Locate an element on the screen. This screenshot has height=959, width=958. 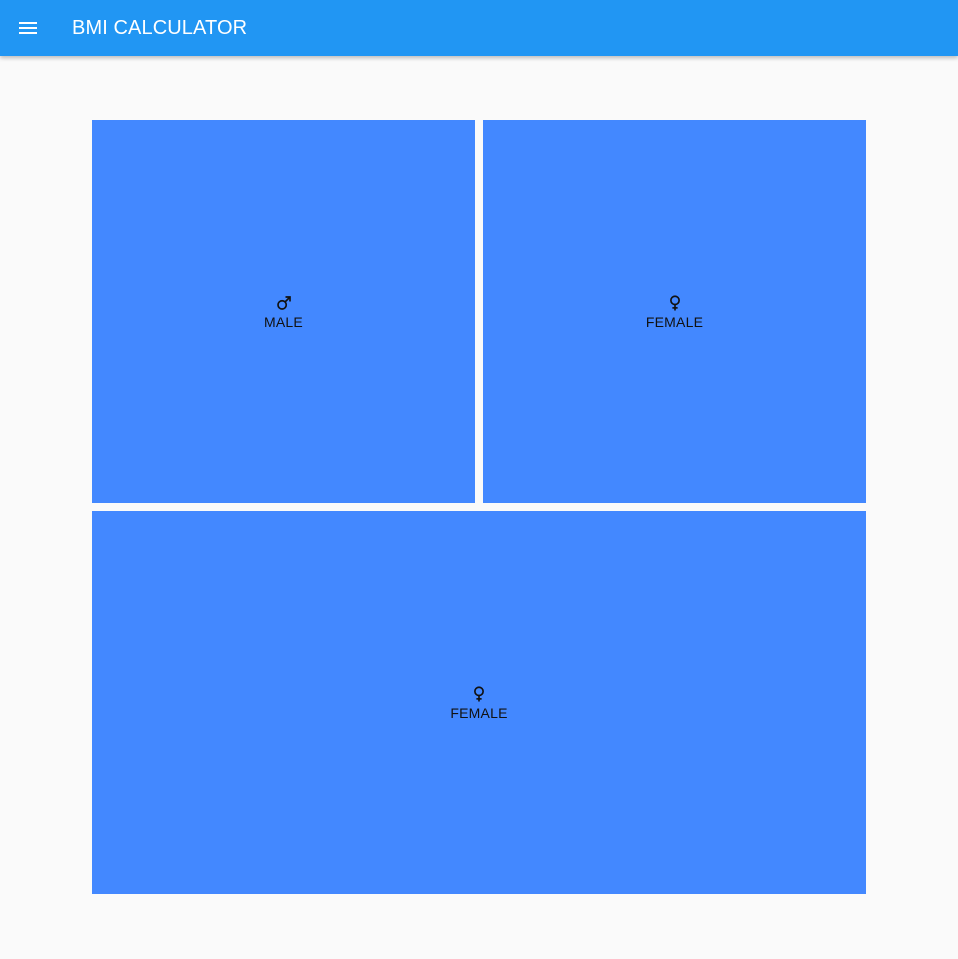
menu-button is located at coordinates (28, 28).